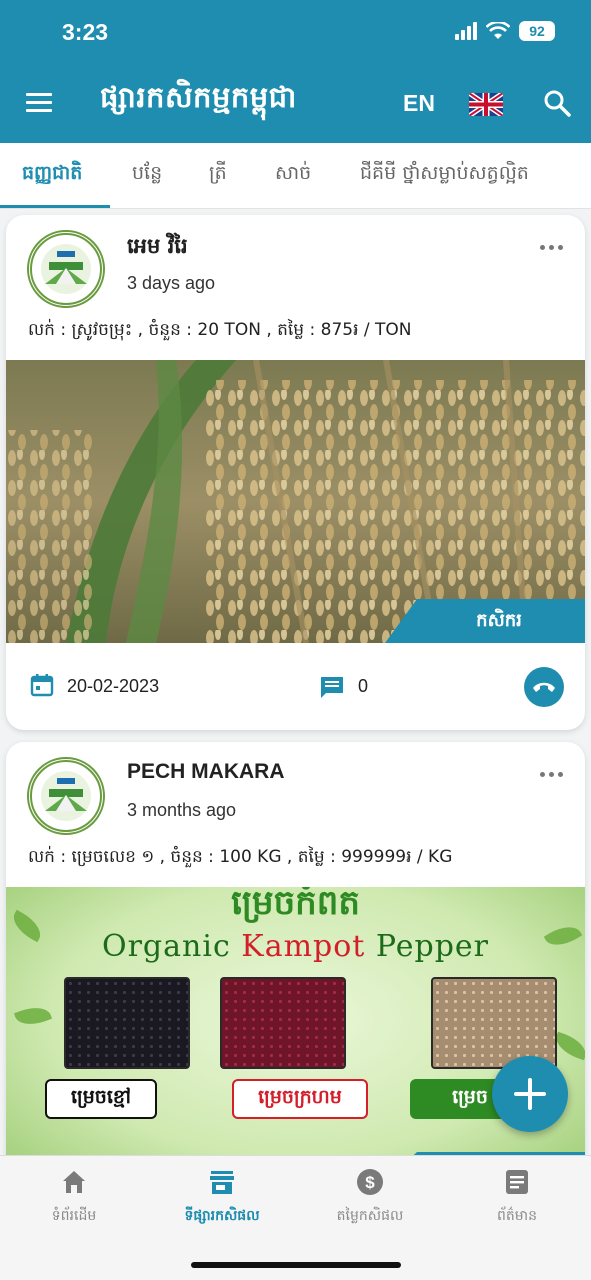 The height and width of the screenshot is (1280, 591). I want to click on search-icon, so click(557, 103).